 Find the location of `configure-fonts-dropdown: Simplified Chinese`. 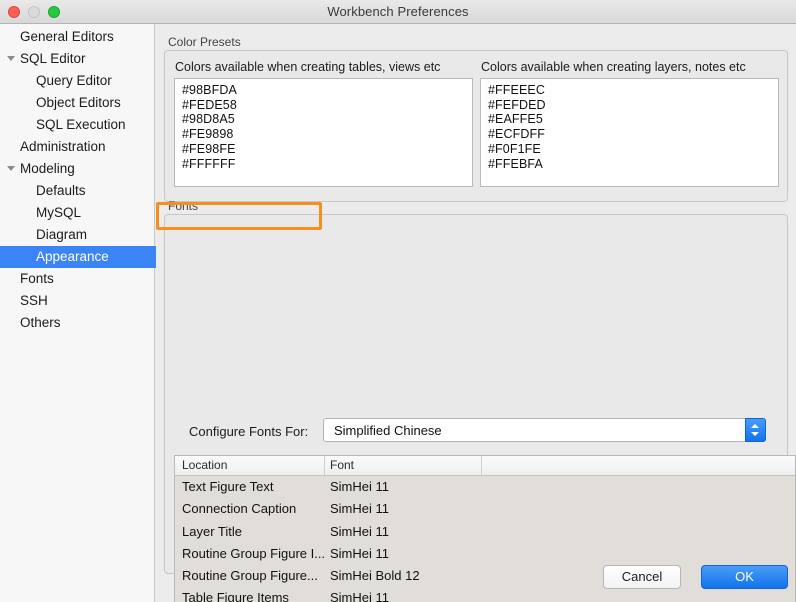

configure-fonts-dropdown: Simplified Chinese is located at coordinates (544, 430).